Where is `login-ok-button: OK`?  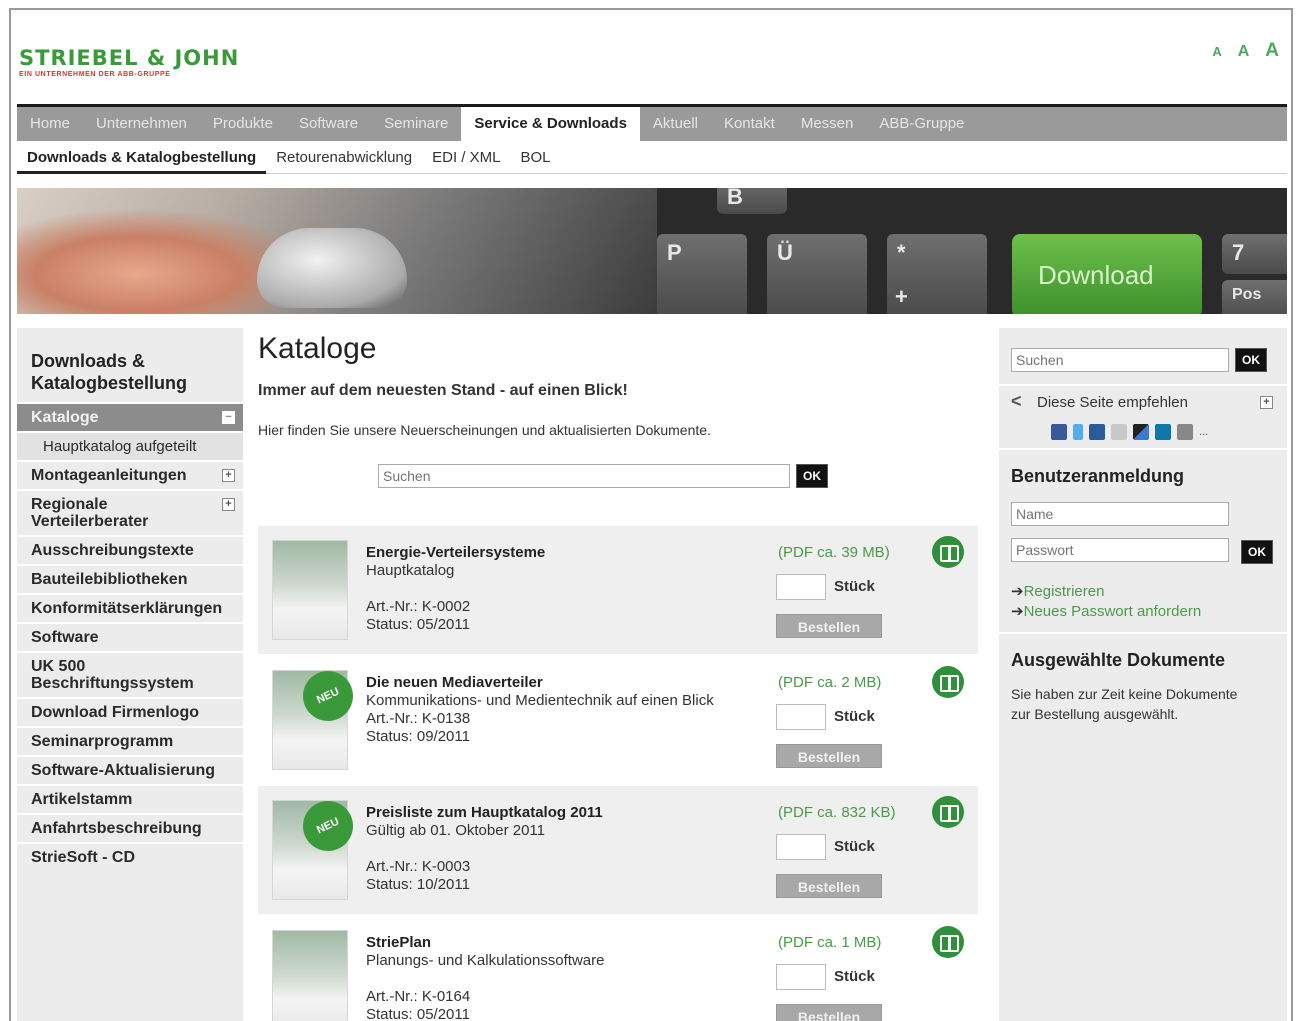 login-ok-button: OK is located at coordinates (1257, 552).